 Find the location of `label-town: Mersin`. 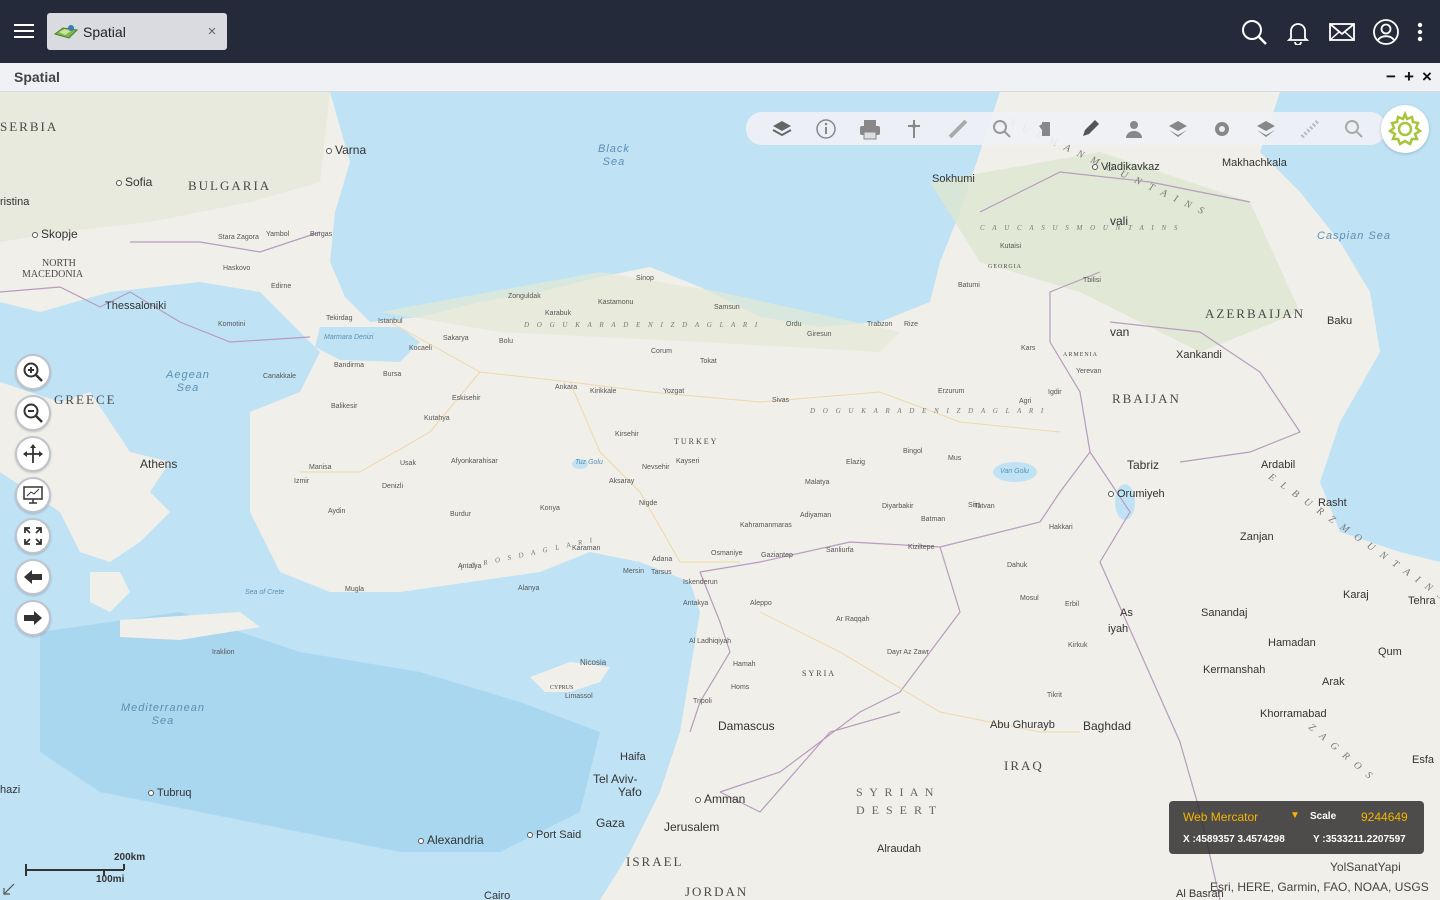

label-town: Mersin is located at coordinates (634, 571).